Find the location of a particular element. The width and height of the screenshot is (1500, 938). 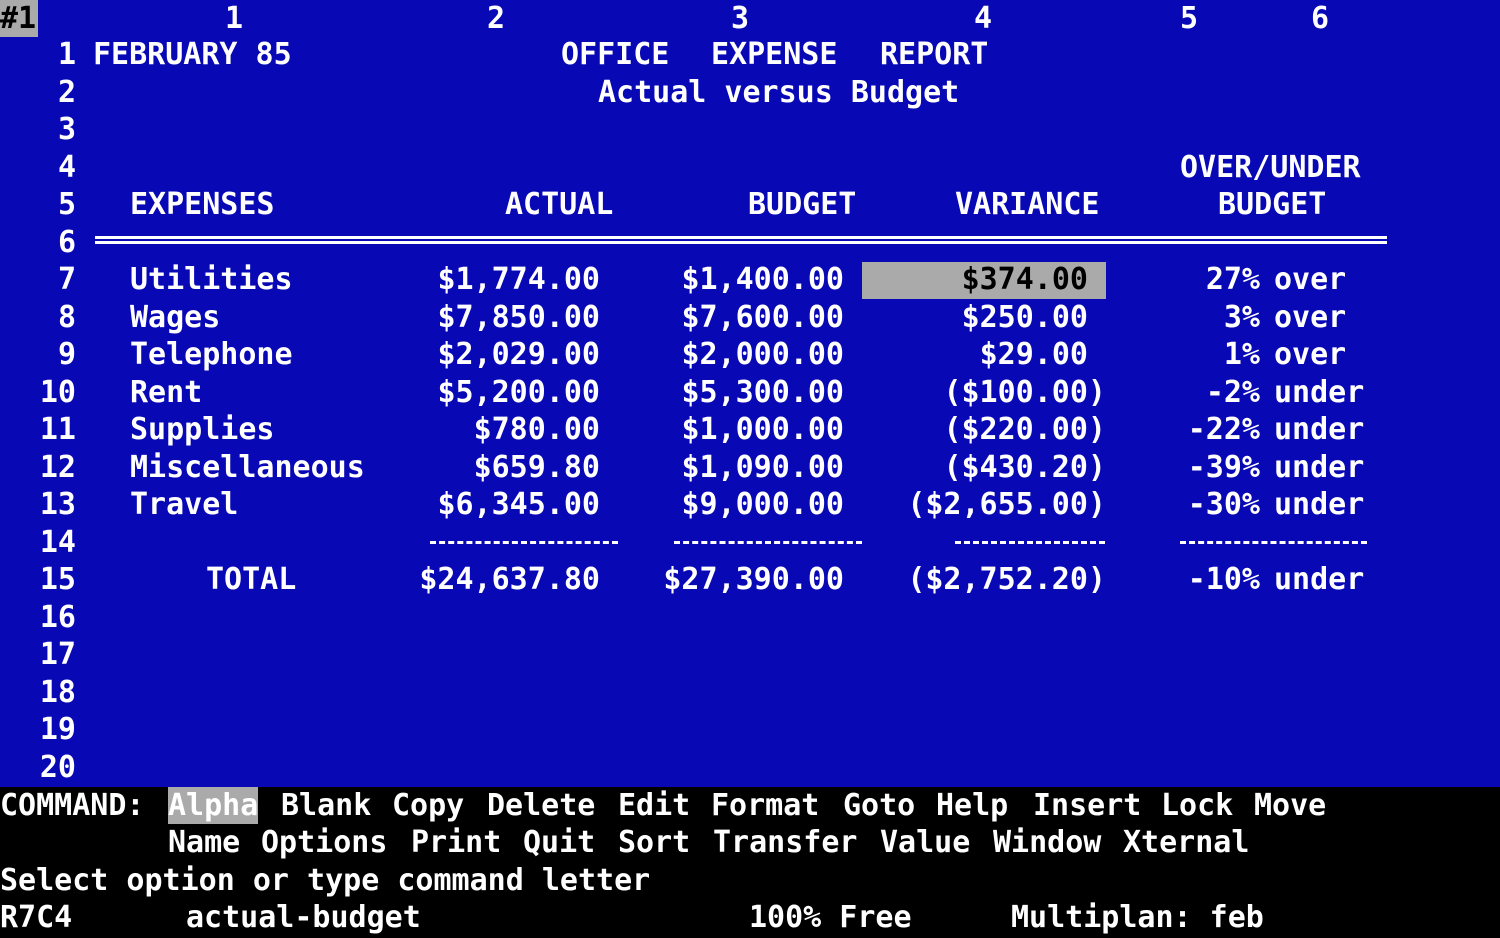

column-header-2: 2 is located at coordinates (496, 18).